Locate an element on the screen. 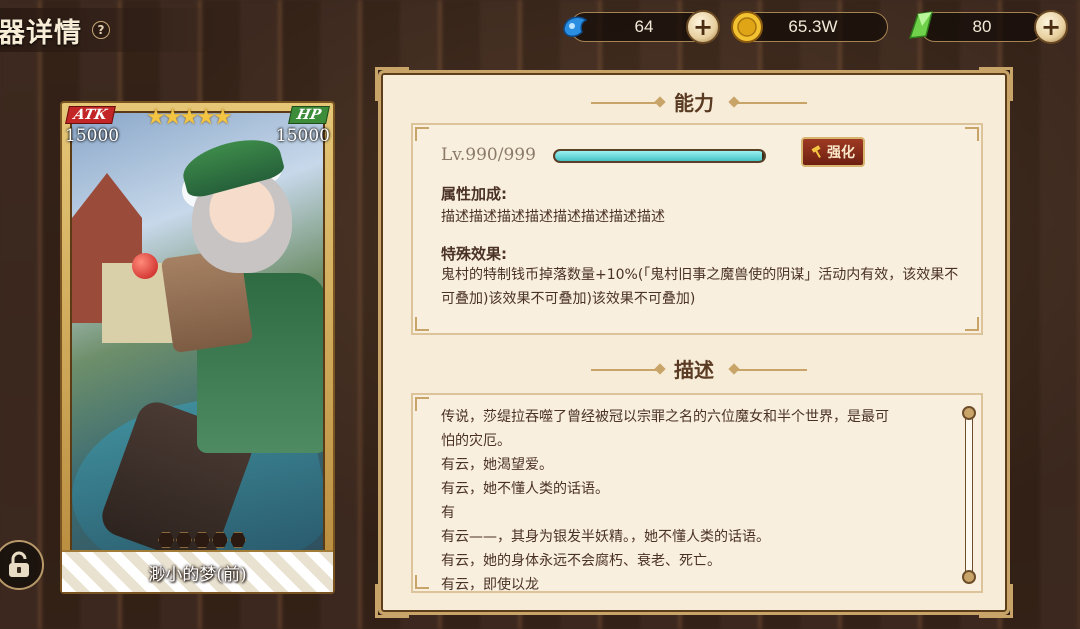 Image resolution: width=1080 pixels, height=629 pixels. scroll-bottom-knob is located at coordinates (969, 577).